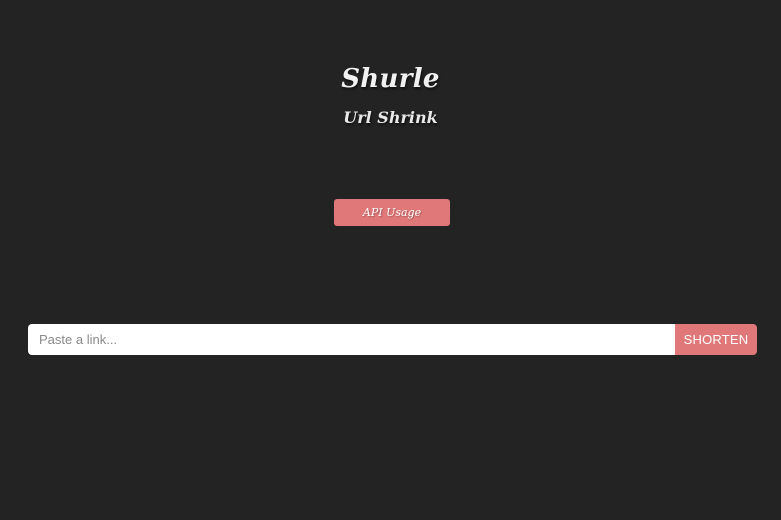 The image size is (781, 520). Describe the element at coordinates (392, 212) in the screenshot. I see `api-usage-button: API Usage` at that location.